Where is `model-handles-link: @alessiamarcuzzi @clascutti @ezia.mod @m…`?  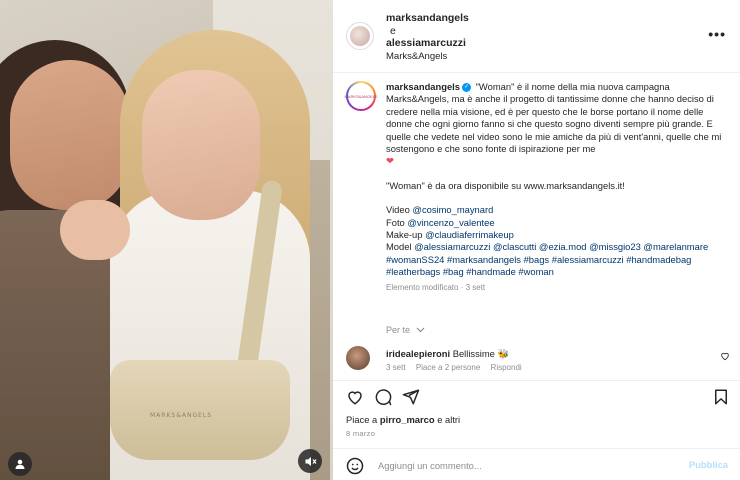 model-handles-link: @alessiamarcuzzi @clascutti @ezia.mod @m… is located at coordinates (561, 246).